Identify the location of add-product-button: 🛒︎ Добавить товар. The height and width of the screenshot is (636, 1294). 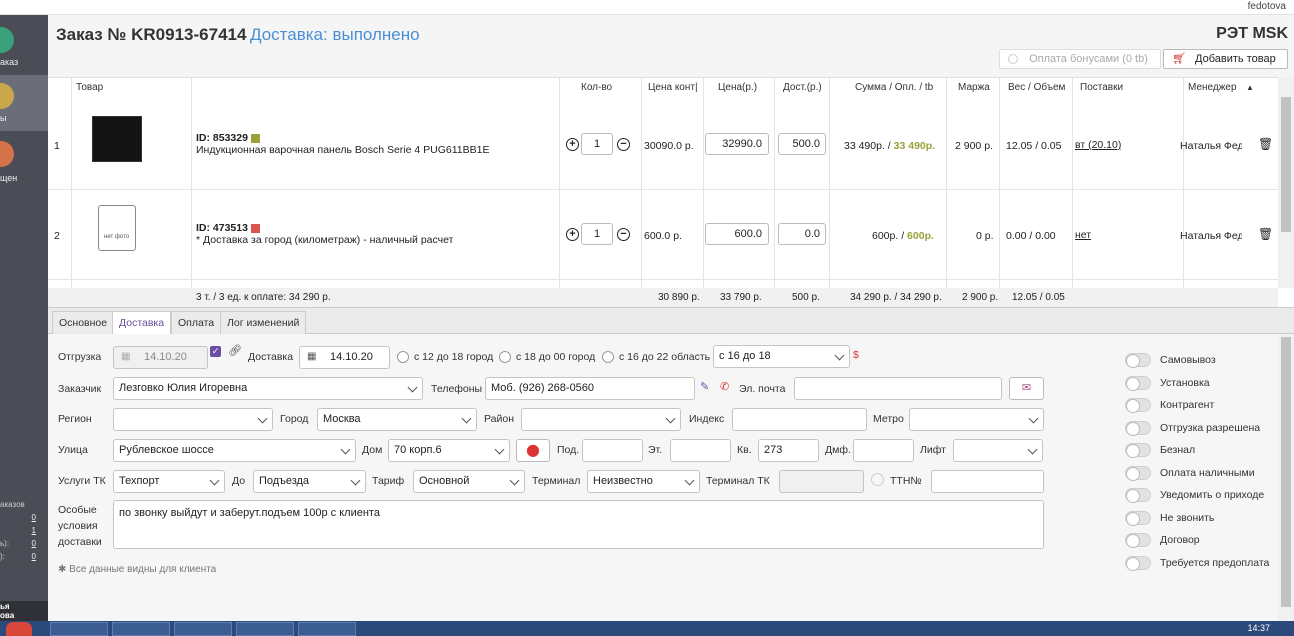
(1225, 59).